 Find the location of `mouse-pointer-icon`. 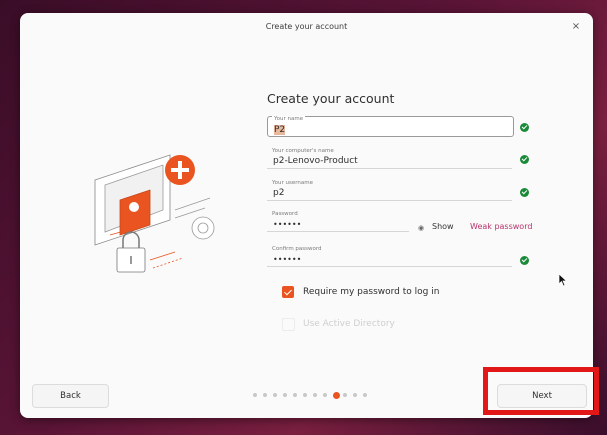

mouse-pointer-icon is located at coordinates (563, 280).